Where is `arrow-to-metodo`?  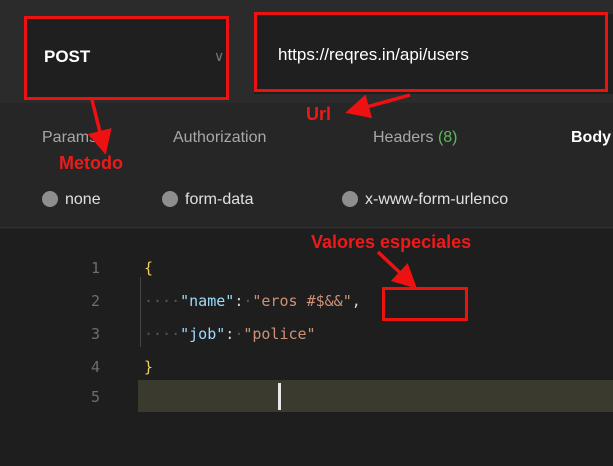
arrow-to-metodo is located at coordinates (99, 127).